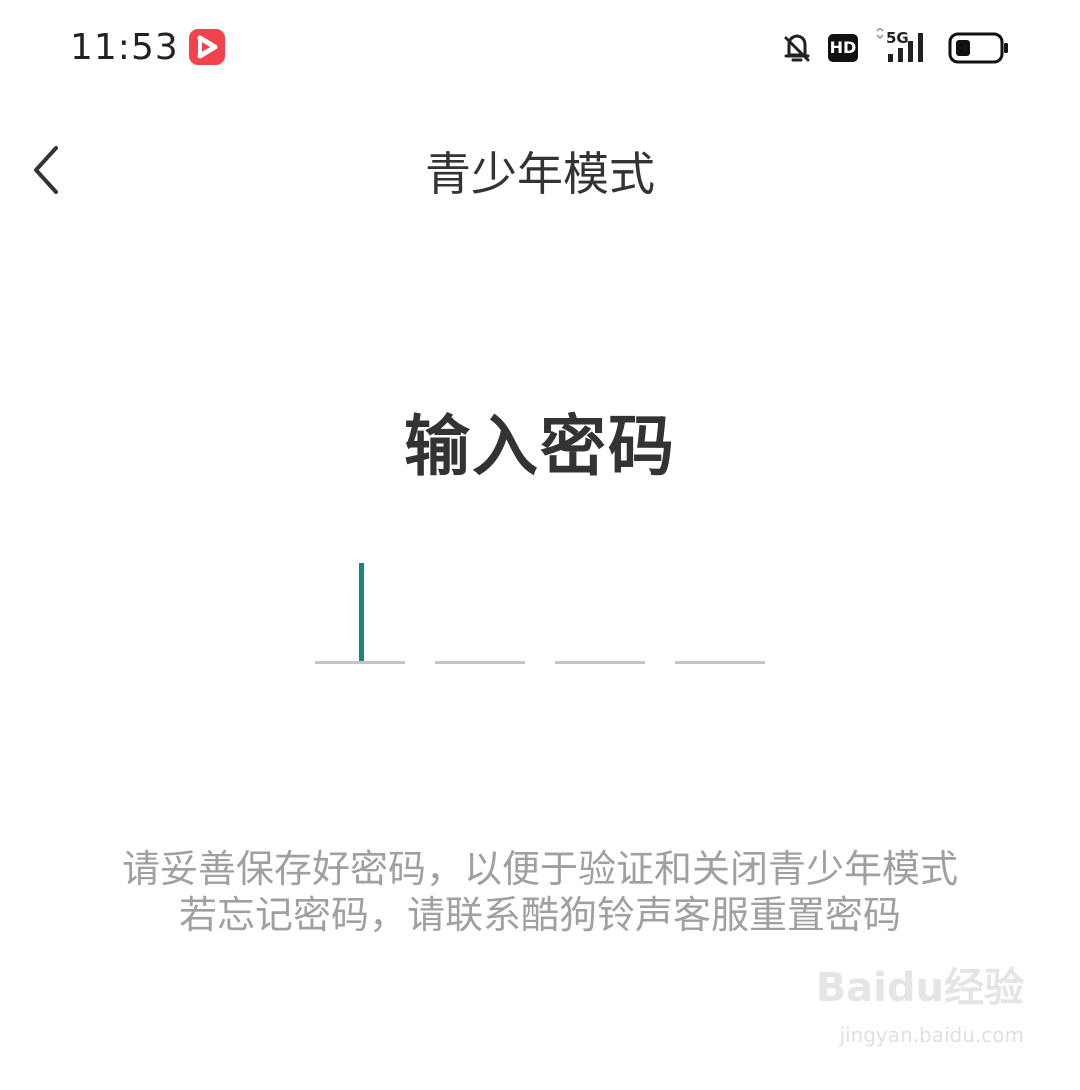 This screenshot has width=1080, height=1090. Describe the element at coordinates (124, 47) in the screenshot. I see `status-time: 11:53` at that location.